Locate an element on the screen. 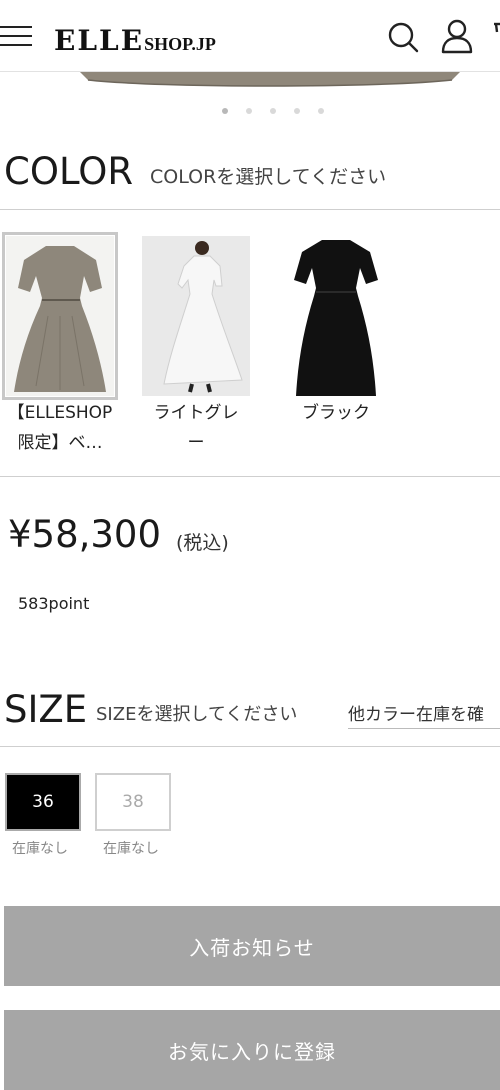 The image size is (500, 1090). user-icon is located at coordinates (457, 36).